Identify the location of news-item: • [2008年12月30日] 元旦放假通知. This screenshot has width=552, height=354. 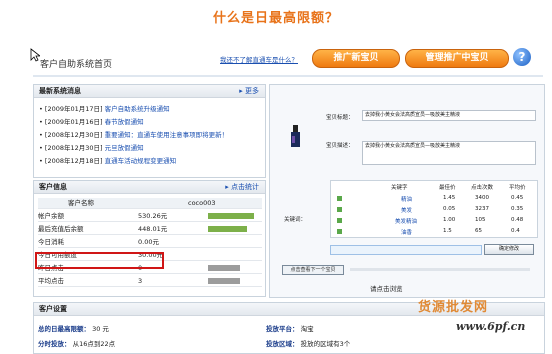
(91, 147).